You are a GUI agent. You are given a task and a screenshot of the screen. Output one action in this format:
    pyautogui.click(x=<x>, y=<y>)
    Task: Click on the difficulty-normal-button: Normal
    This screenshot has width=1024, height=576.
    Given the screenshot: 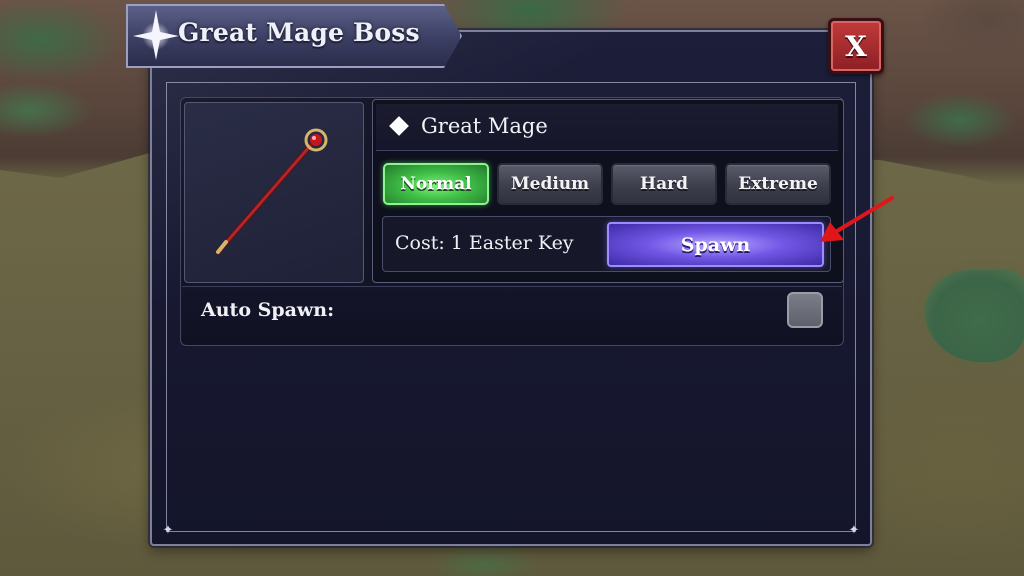 What is the action you would take?
    pyautogui.click(x=436, y=184)
    